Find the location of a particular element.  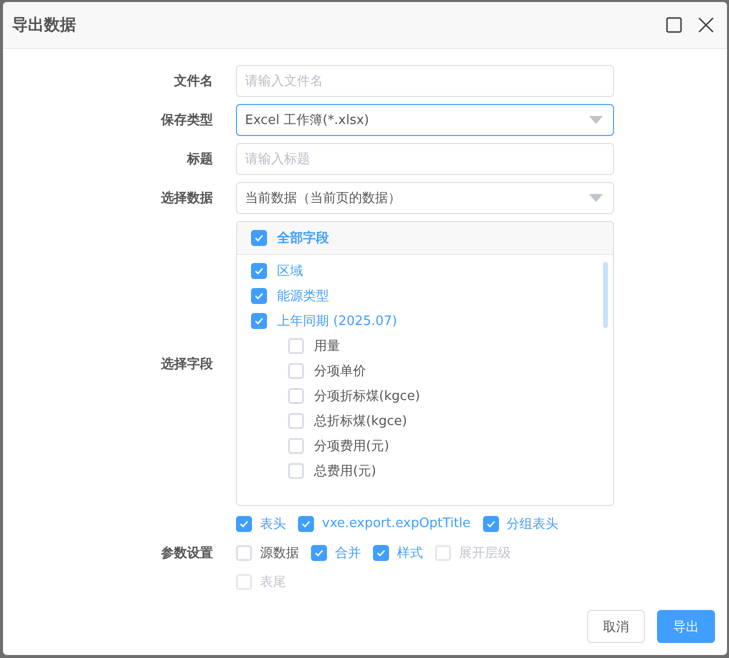

checkbox-label: 区域 is located at coordinates (290, 271).